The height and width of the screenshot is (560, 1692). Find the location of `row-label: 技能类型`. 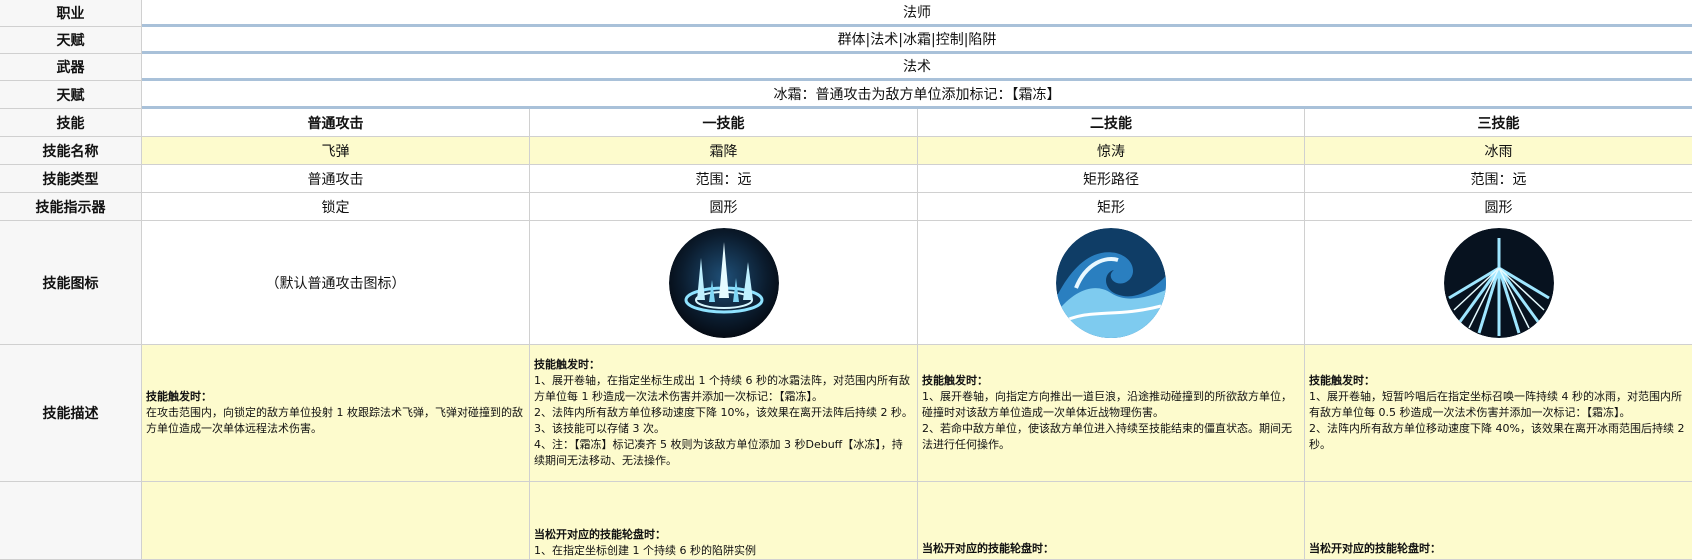

row-label: 技能类型 is located at coordinates (71, 179).